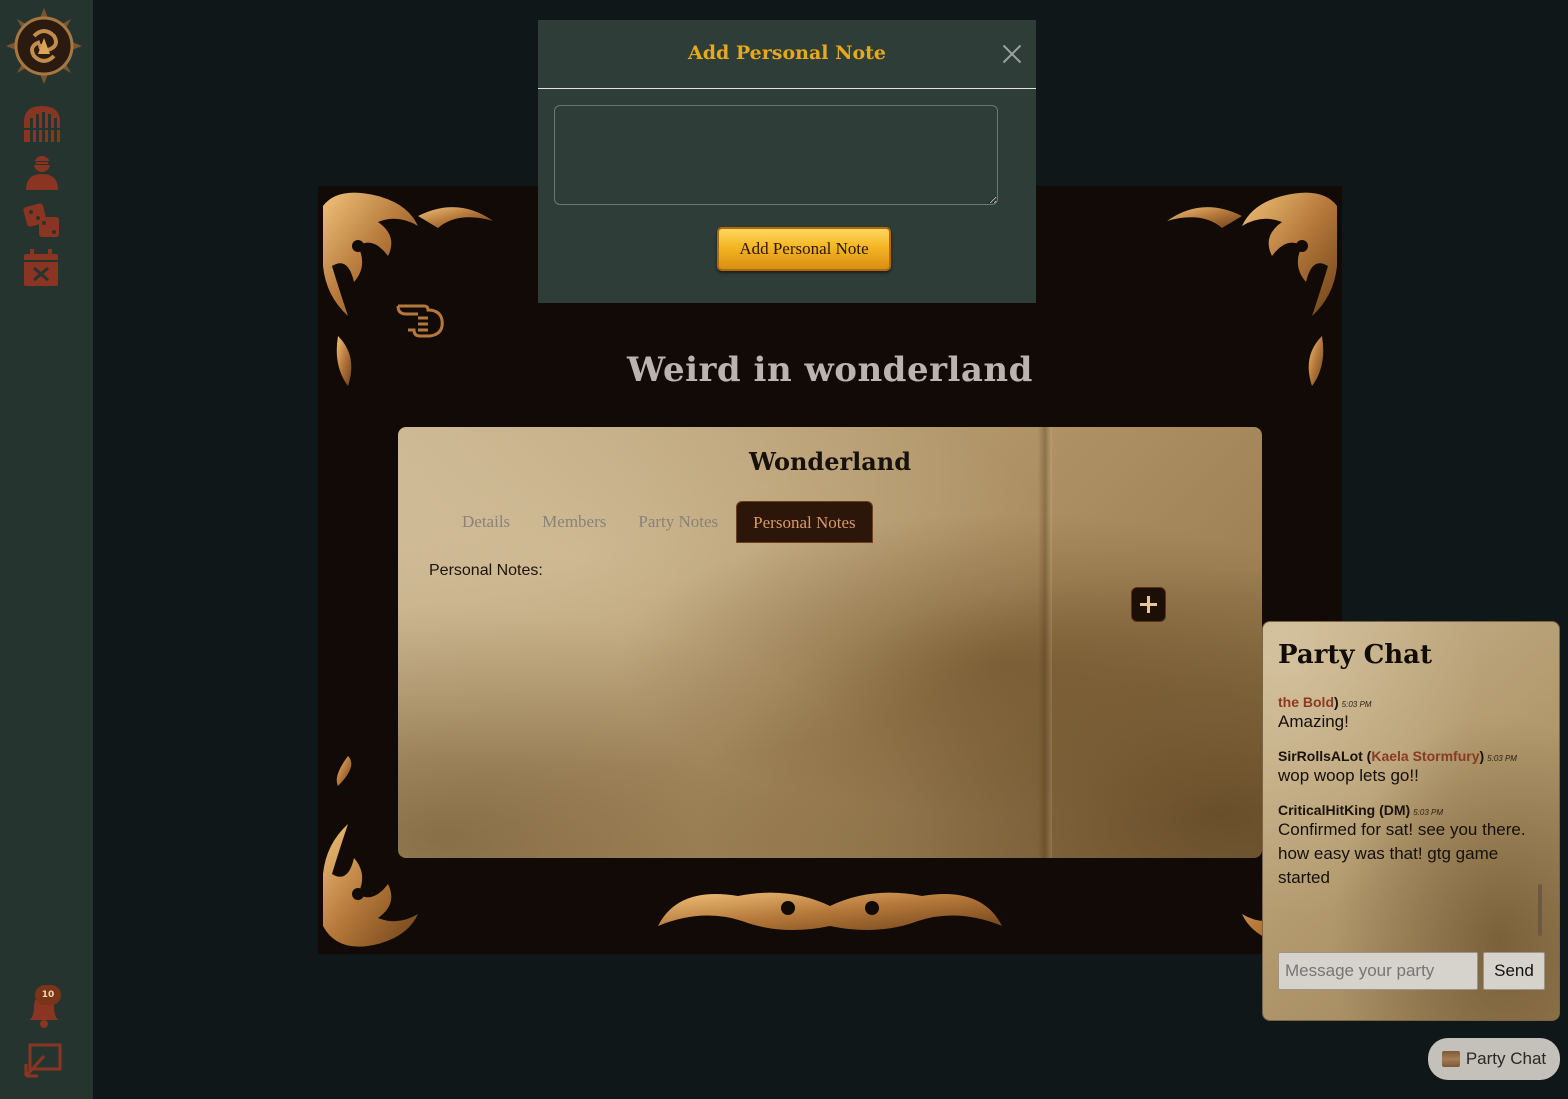 The width and height of the screenshot is (1568, 1099). I want to click on page-title: Weird in wonderland, so click(830, 370).